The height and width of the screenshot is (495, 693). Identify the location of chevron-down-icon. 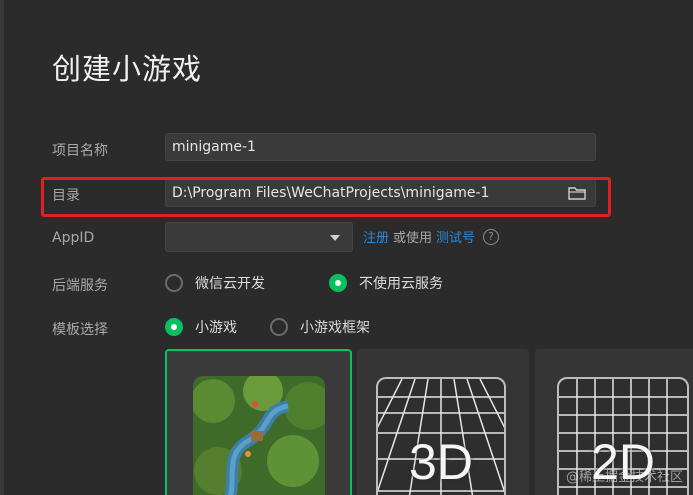
(335, 238).